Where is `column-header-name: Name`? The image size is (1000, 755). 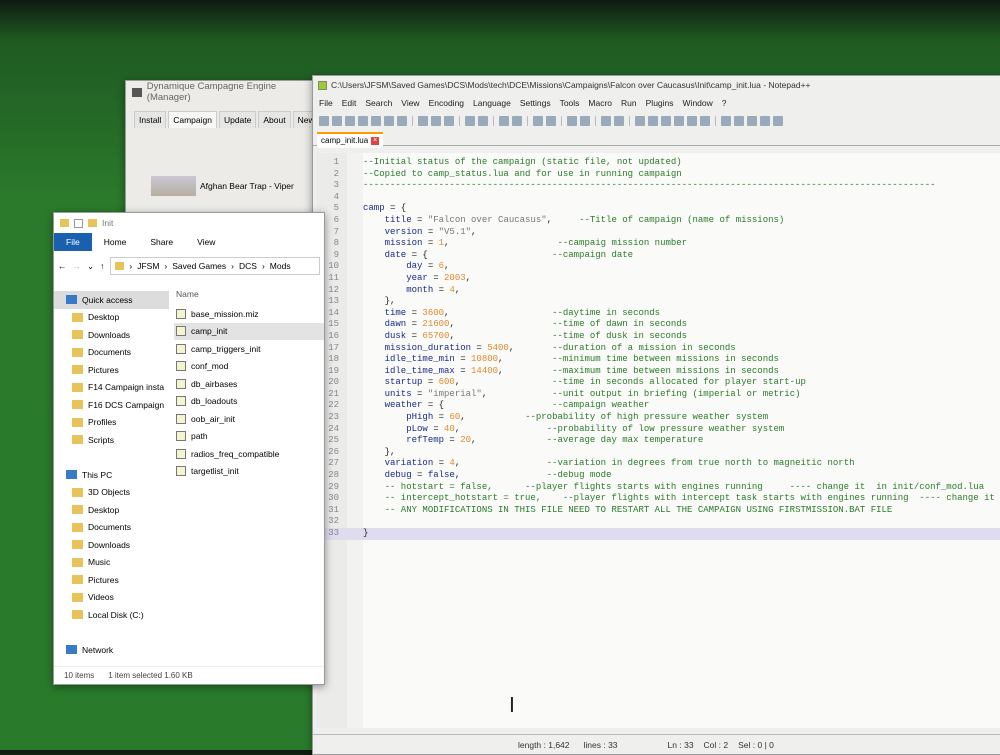 column-header-name: Name is located at coordinates (249, 295).